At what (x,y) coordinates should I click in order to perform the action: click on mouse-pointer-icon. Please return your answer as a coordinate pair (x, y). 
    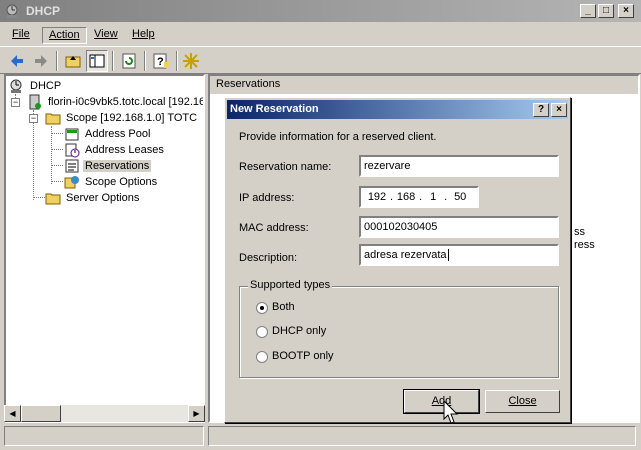
    Looking at the image, I should click on (452, 412).